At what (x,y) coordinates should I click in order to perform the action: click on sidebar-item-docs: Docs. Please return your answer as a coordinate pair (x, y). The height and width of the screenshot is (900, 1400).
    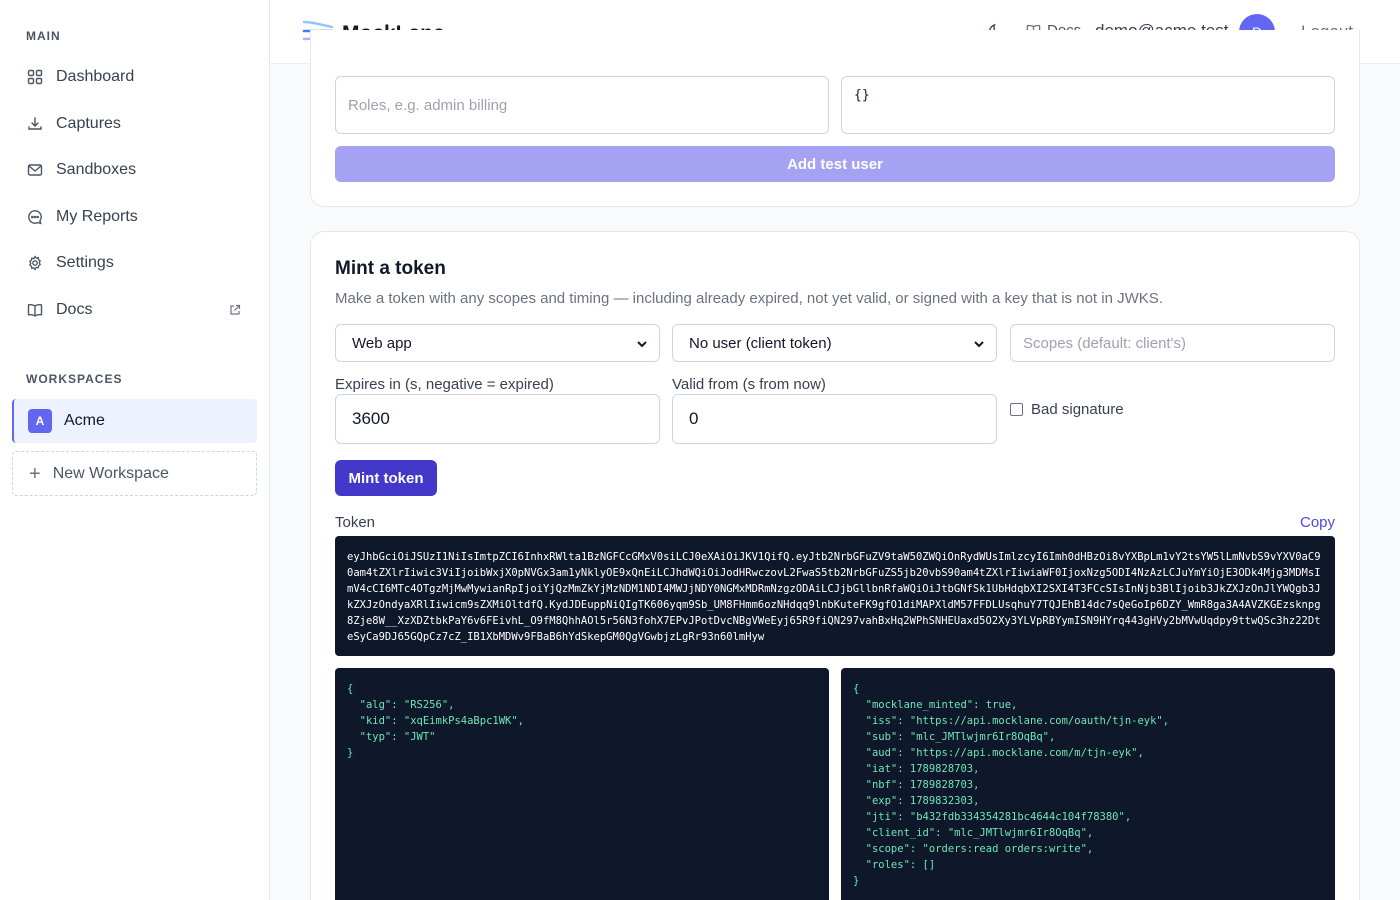
    Looking at the image, I should click on (134, 310).